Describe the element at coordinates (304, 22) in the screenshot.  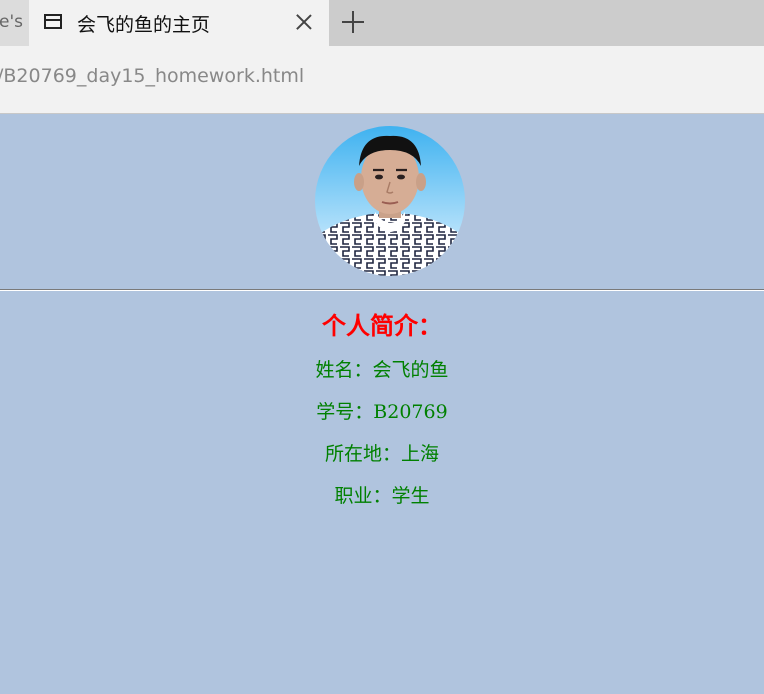
I see `close-icon` at that location.